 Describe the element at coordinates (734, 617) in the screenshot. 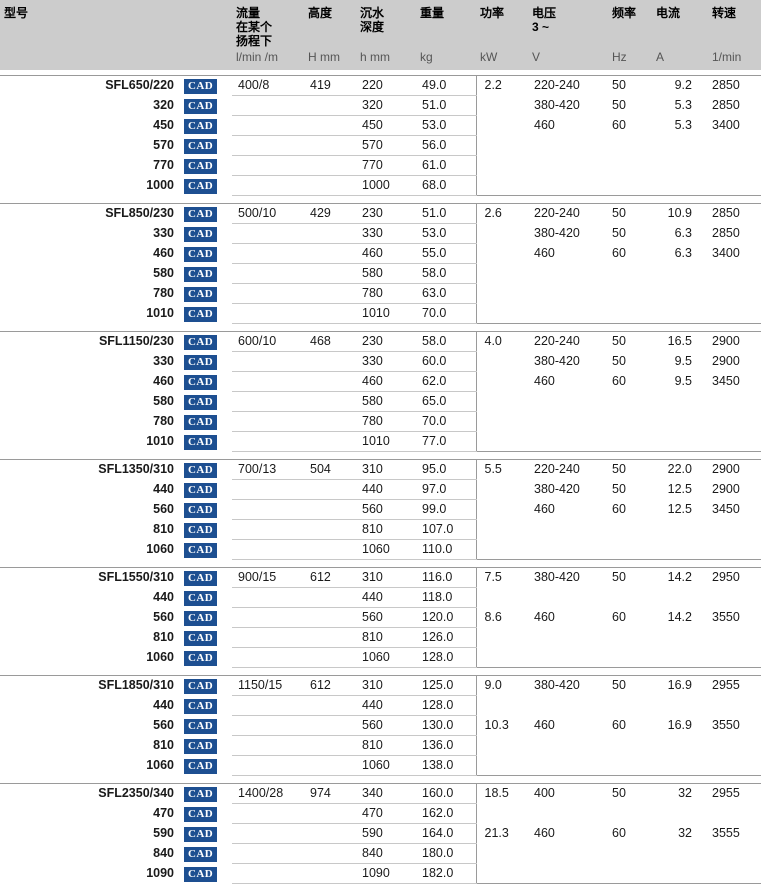

I see `cell-speed: 3550` at that location.